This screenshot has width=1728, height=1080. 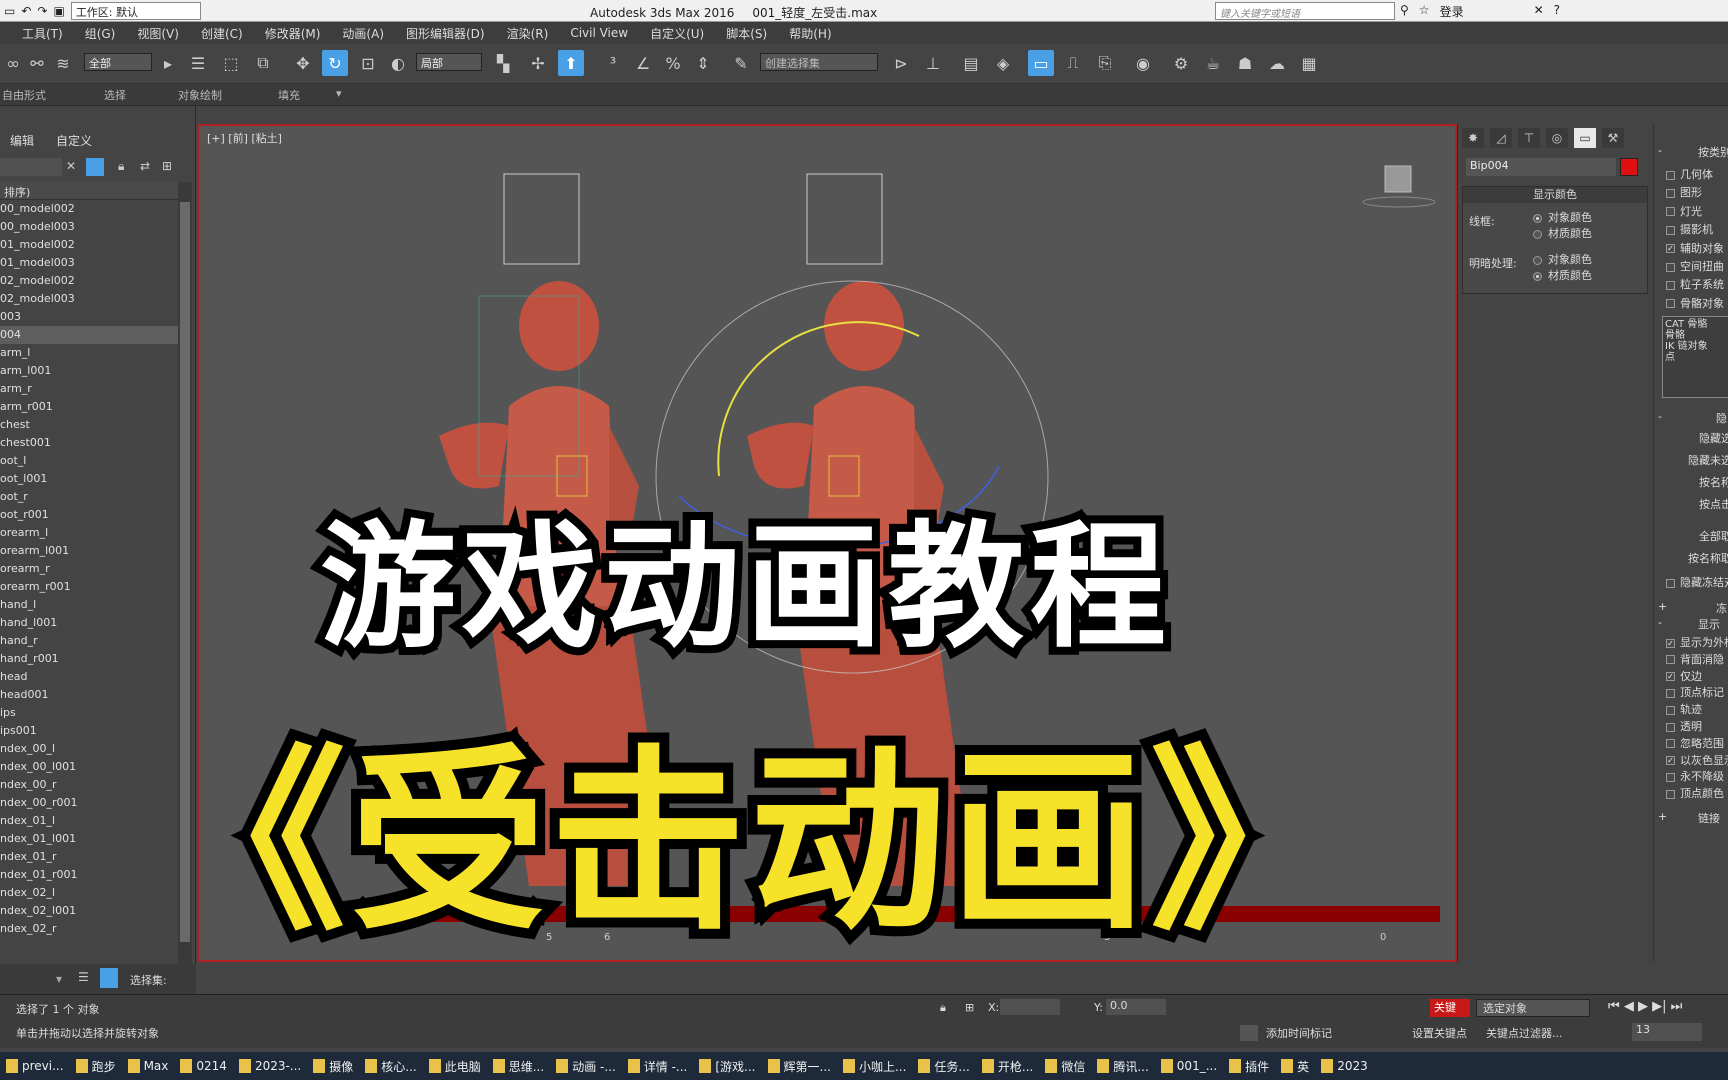 What do you see at coordinates (89, 317) in the screenshot?
I see `list-item: 003` at bounding box center [89, 317].